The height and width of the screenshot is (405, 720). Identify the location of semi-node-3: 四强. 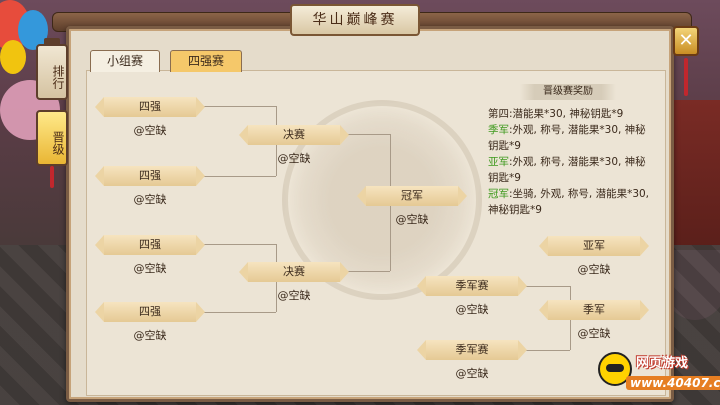
(150, 245).